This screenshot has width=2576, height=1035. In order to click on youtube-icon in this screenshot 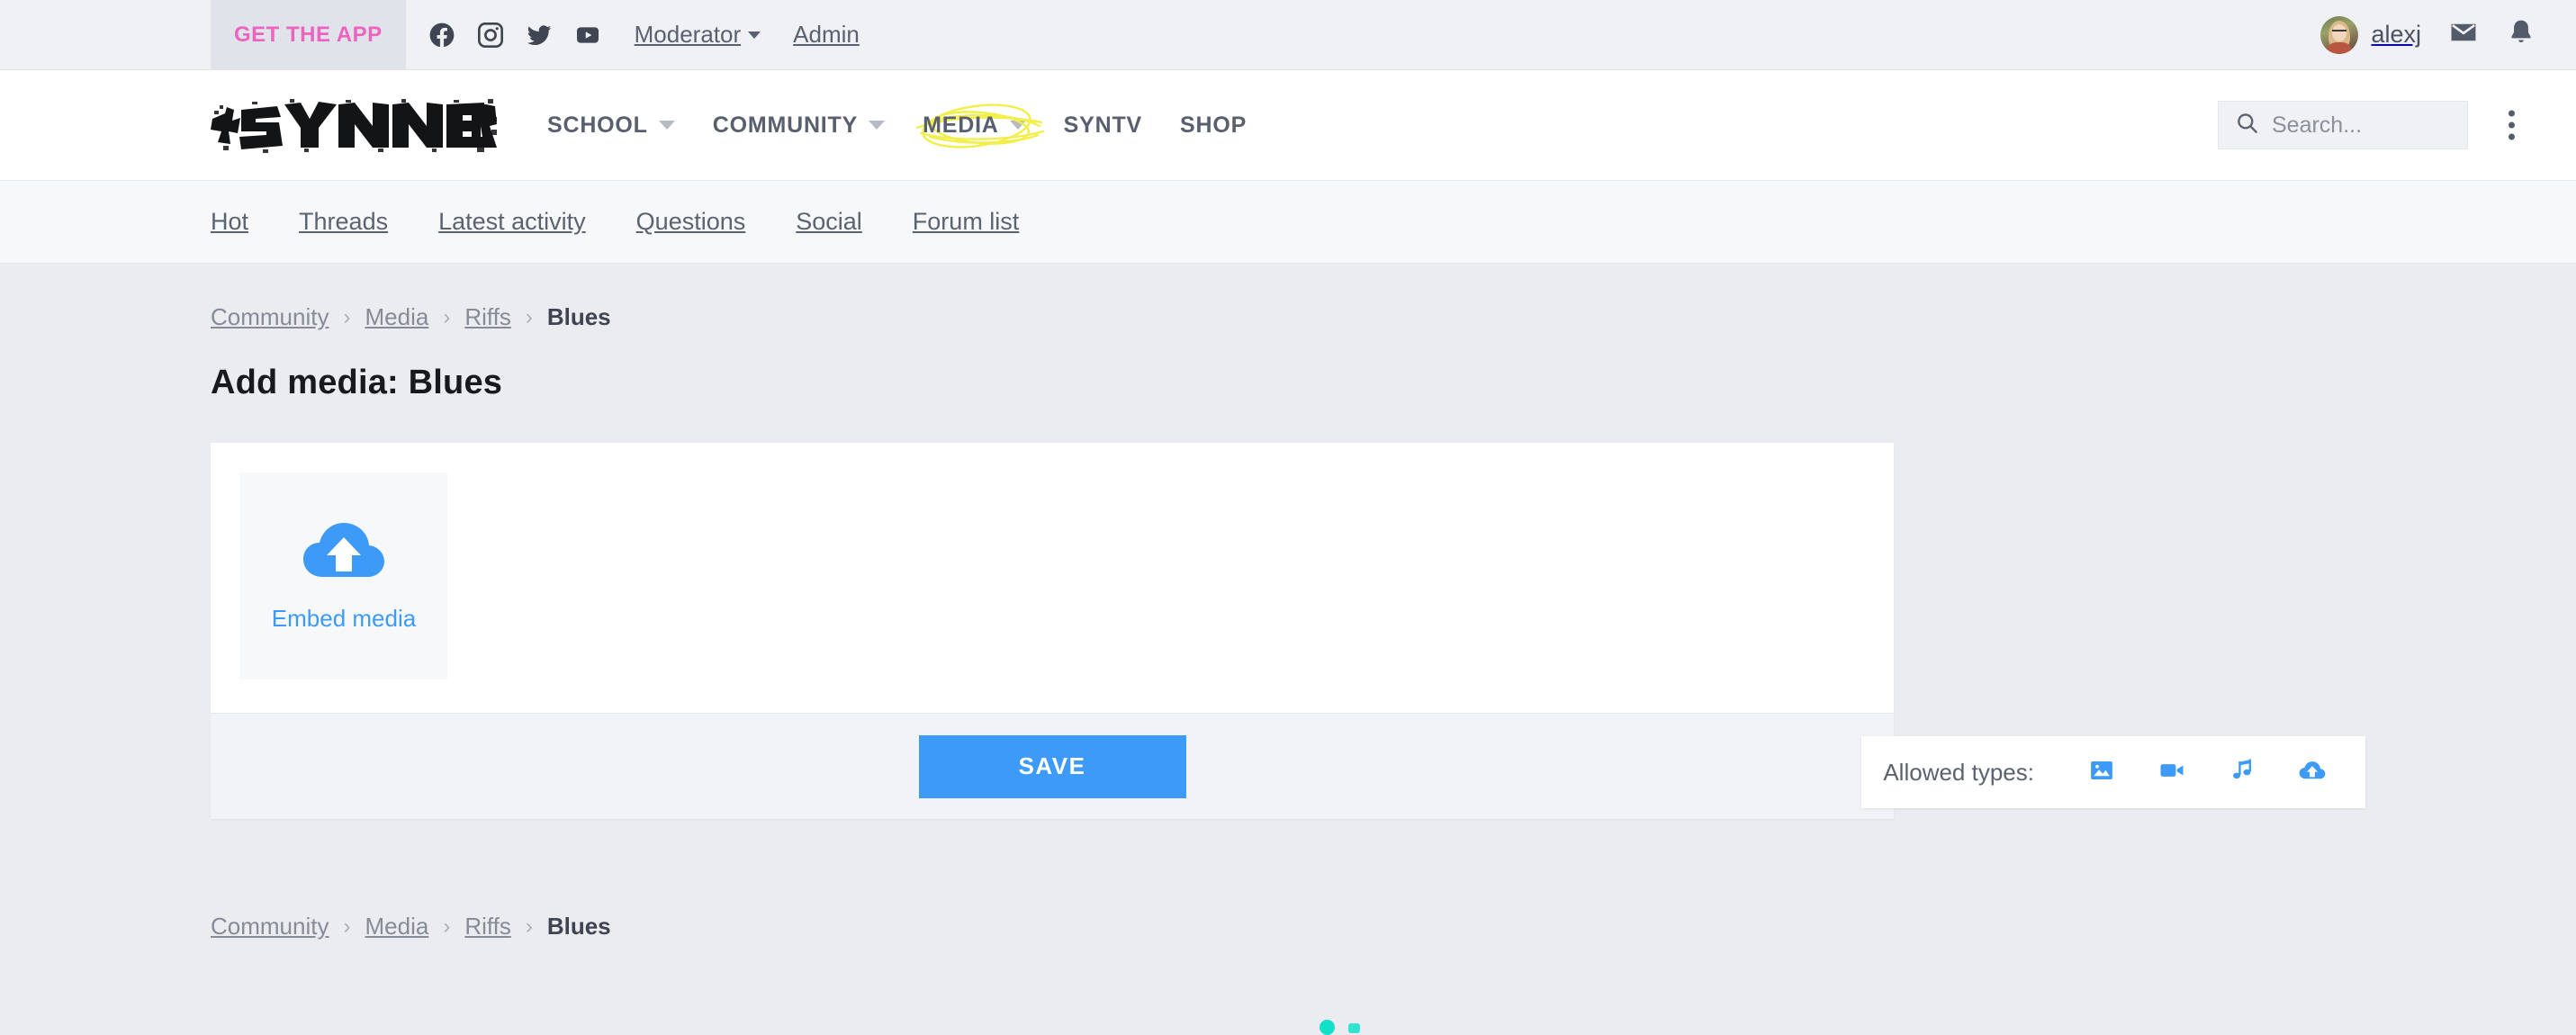, I will do `click(587, 35)`.